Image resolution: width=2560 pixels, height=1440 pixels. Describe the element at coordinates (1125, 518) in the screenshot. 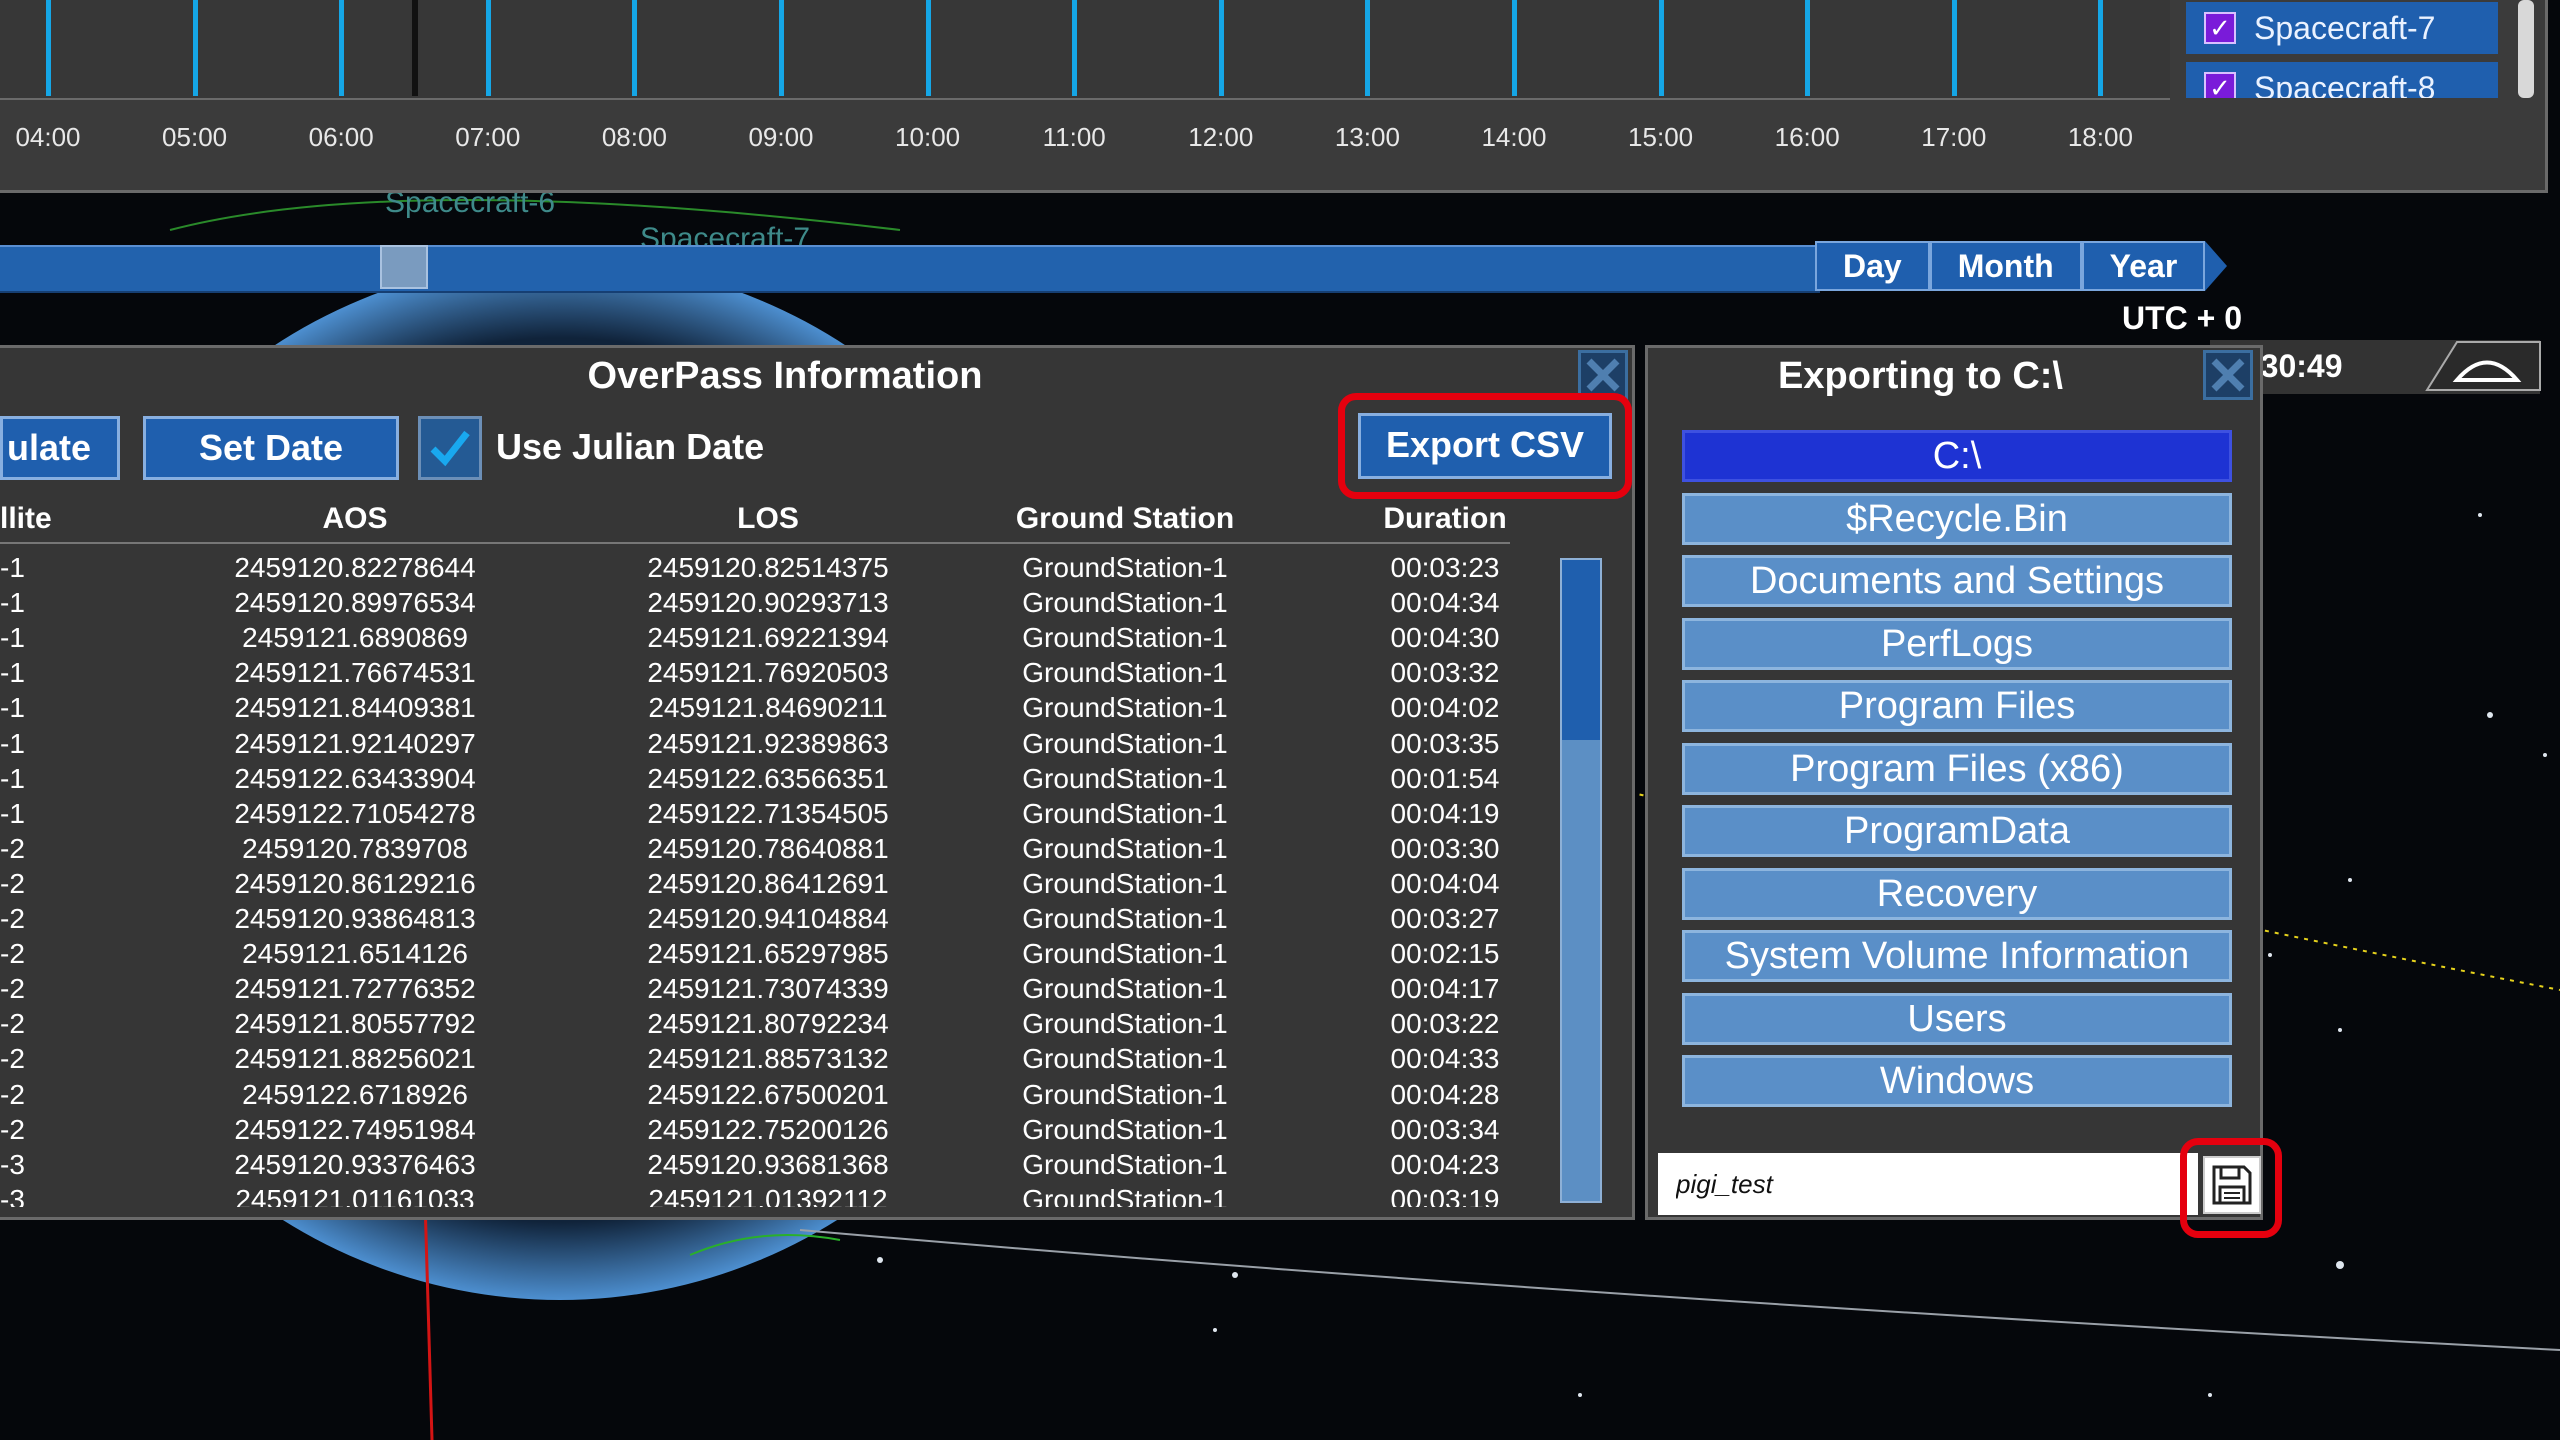

I see `column-ground-station: Ground Station` at that location.